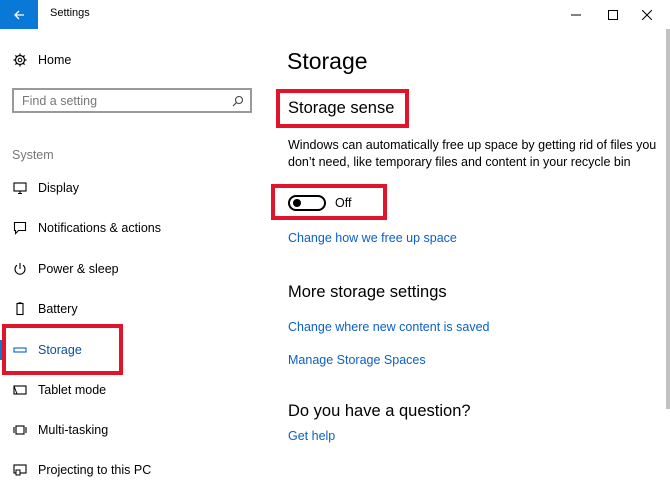  I want to click on search-box, so click(132, 100).